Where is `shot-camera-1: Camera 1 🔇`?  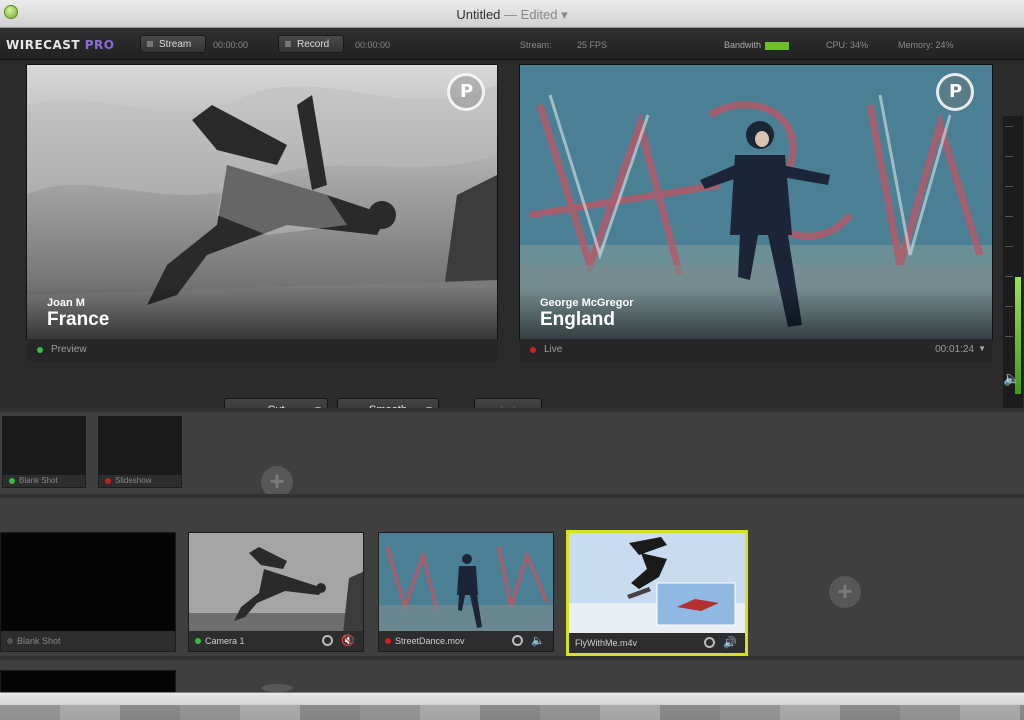 shot-camera-1: Camera 1 🔇 is located at coordinates (276, 592).